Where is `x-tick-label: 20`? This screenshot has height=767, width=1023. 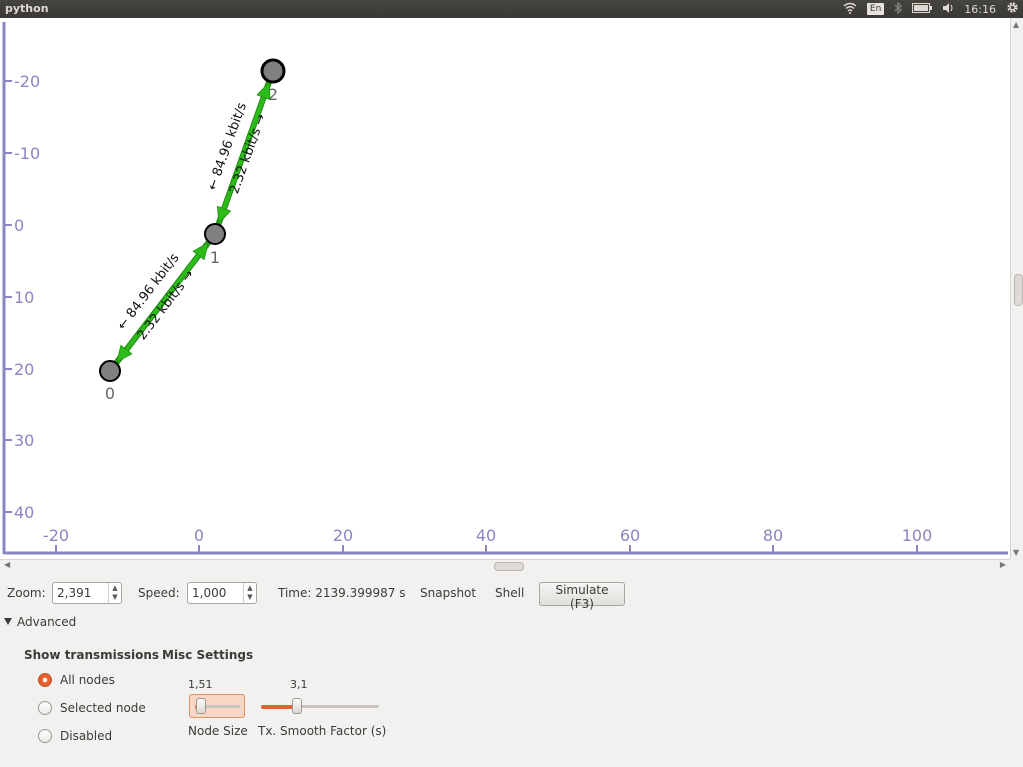
x-tick-label: 20 is located at coordinates (343, 535).